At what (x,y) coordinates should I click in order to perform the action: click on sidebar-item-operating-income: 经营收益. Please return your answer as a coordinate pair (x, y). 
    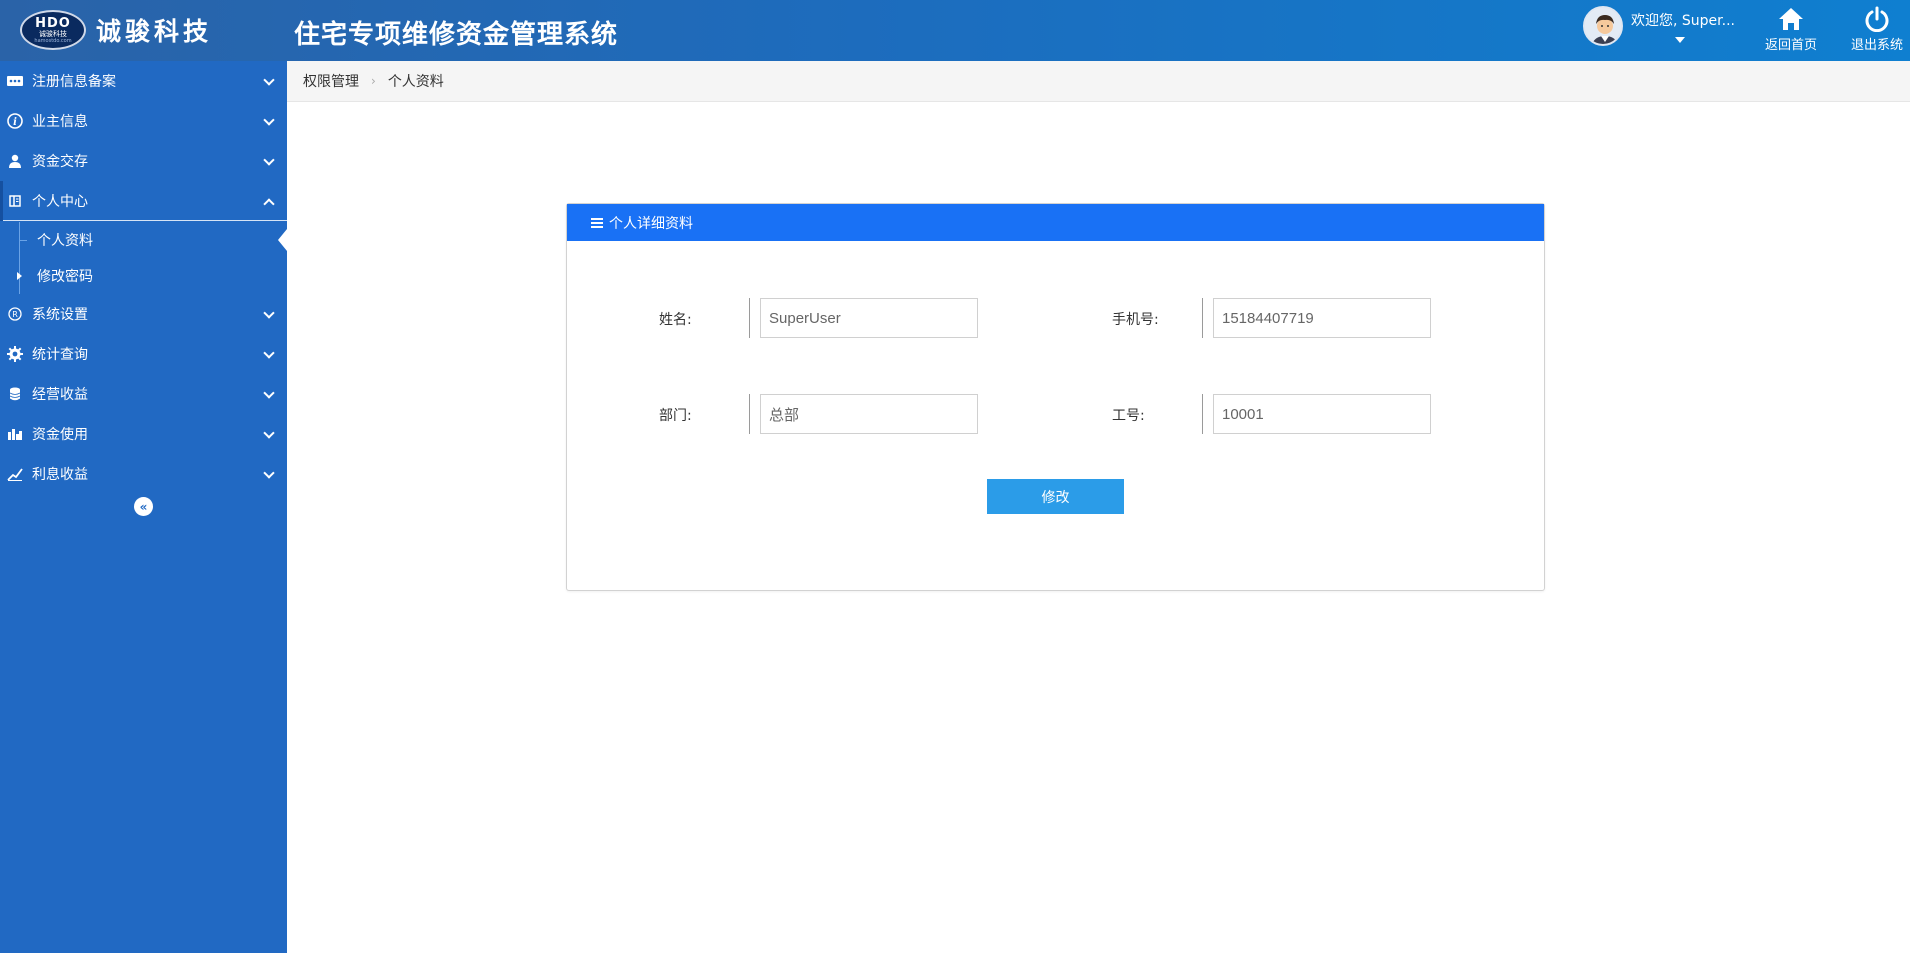
    Looking at the image, I should click on (143, 394).